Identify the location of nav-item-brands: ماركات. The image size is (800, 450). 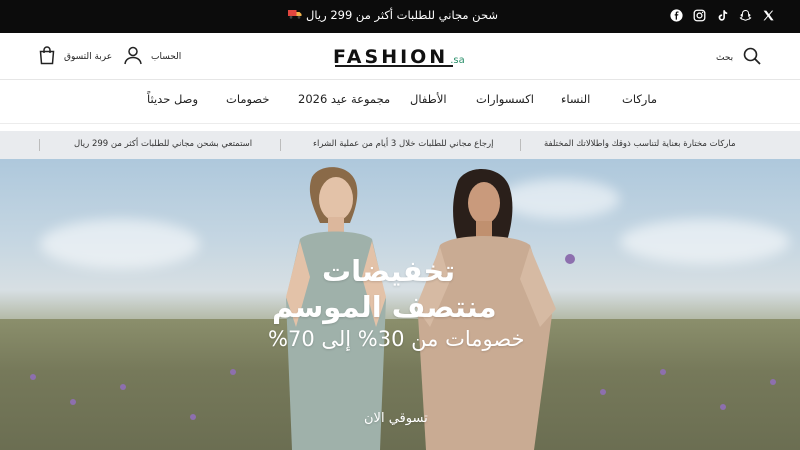
(639, 99).